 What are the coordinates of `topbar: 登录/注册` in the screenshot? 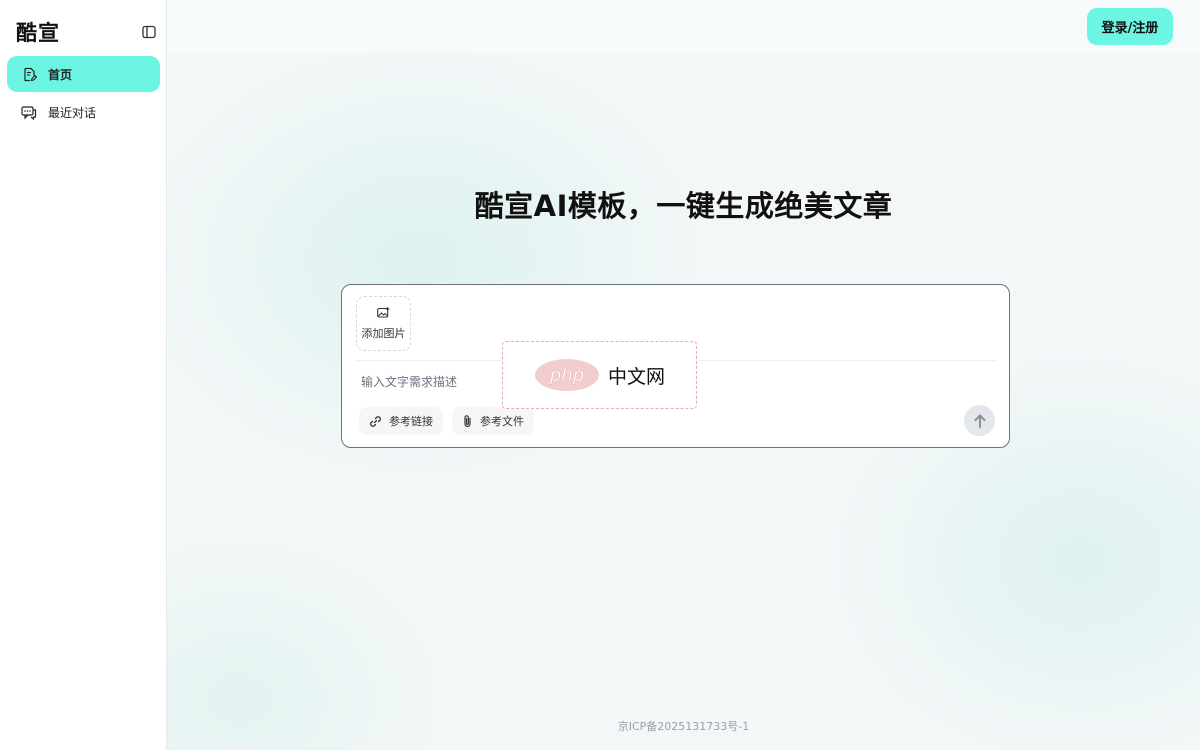 It's located at (683, 27).